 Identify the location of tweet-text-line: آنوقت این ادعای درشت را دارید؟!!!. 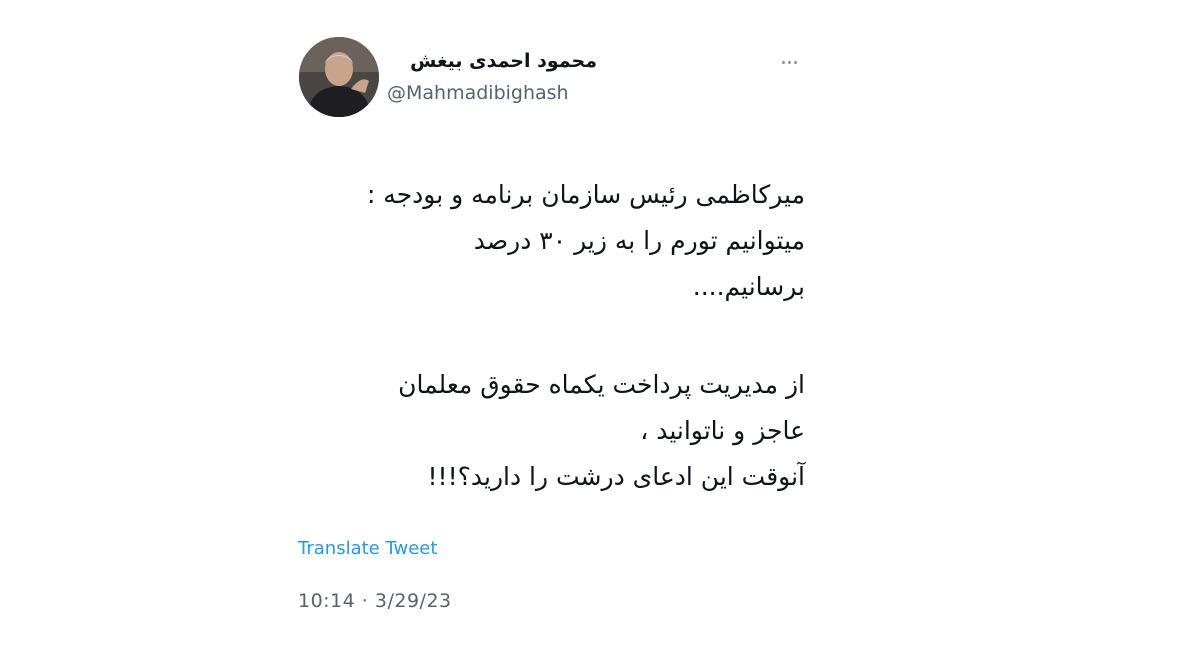
(616, 476).